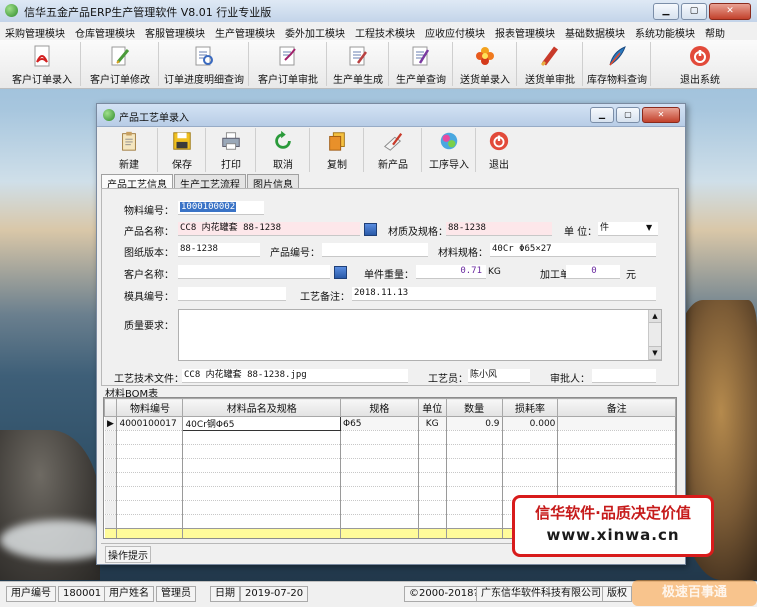  I want to click on bom-col-name: 材料品名及规格, so click(261, 407).